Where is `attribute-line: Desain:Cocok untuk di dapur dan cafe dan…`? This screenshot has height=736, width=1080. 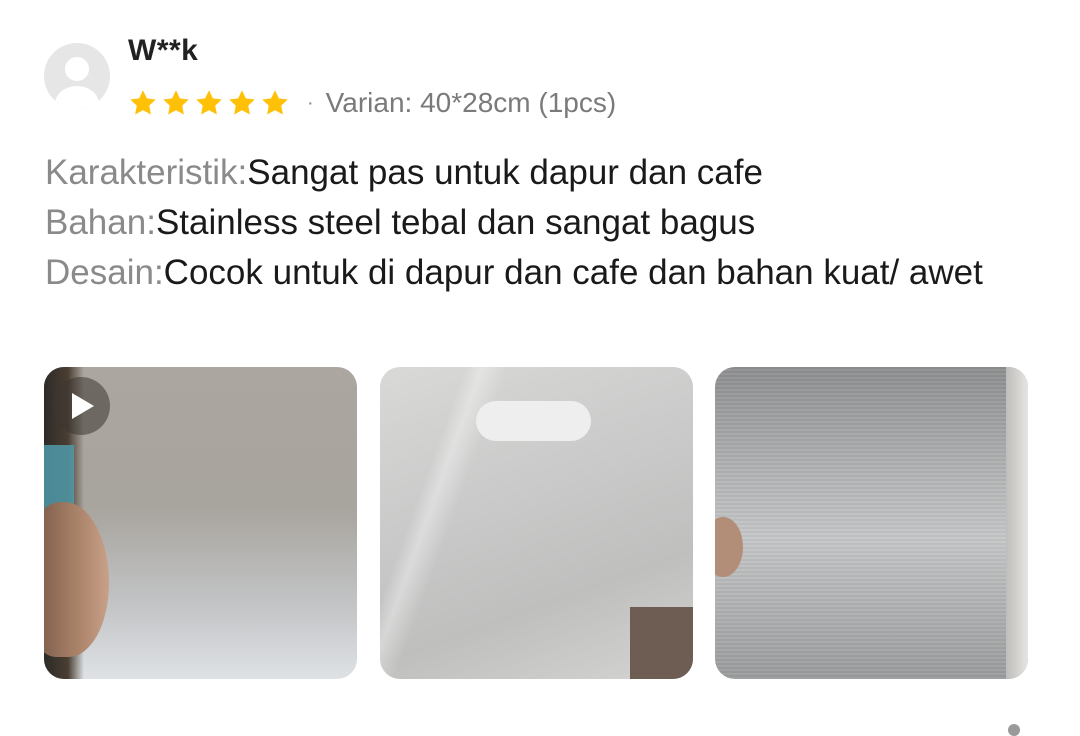 attribute-line: Desain:Cocok untuk di dapur dan cafe dan… is located at coordinates (545, 273).